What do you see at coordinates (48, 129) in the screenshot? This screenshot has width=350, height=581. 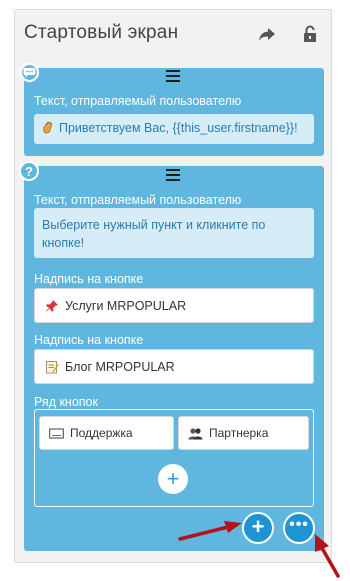 I see `waving-hand-icon` at bounding box center [48, 129].